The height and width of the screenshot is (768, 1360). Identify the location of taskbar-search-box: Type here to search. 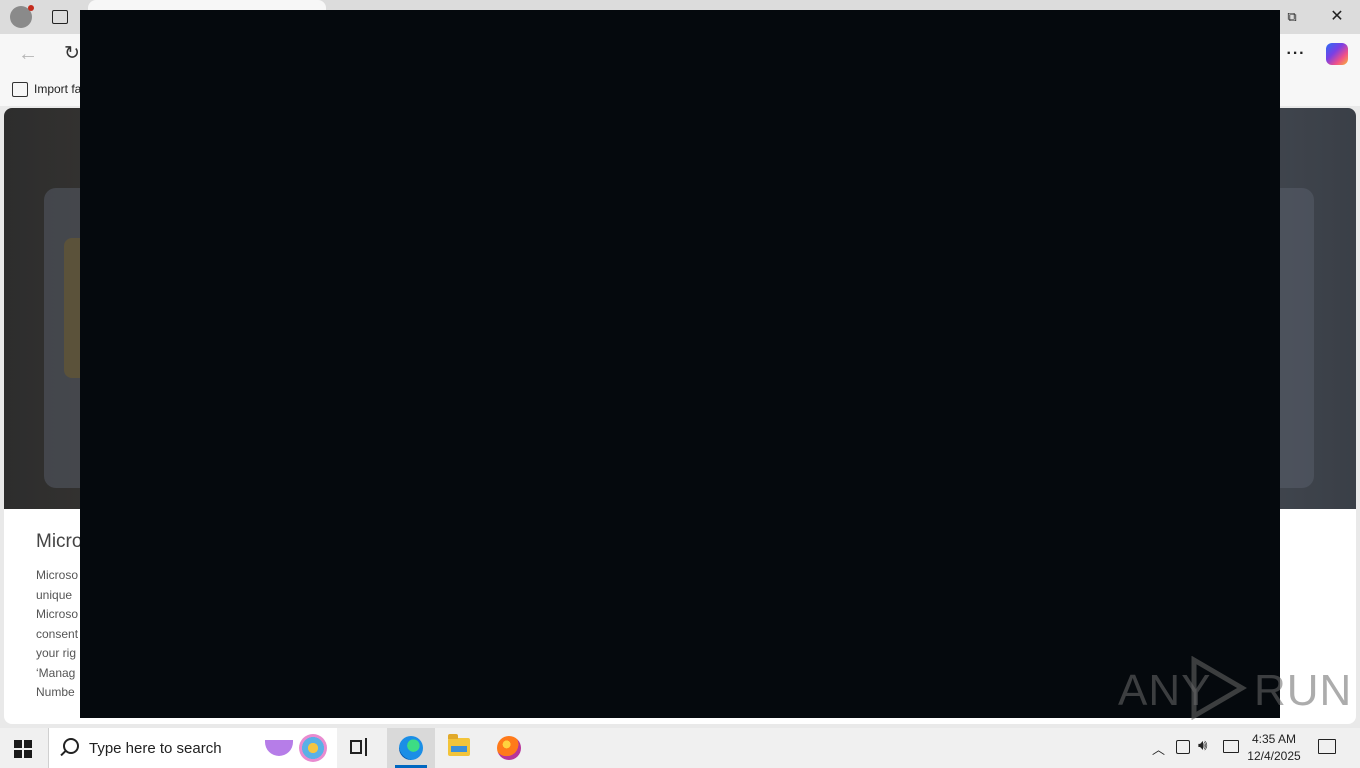
(192, 748).